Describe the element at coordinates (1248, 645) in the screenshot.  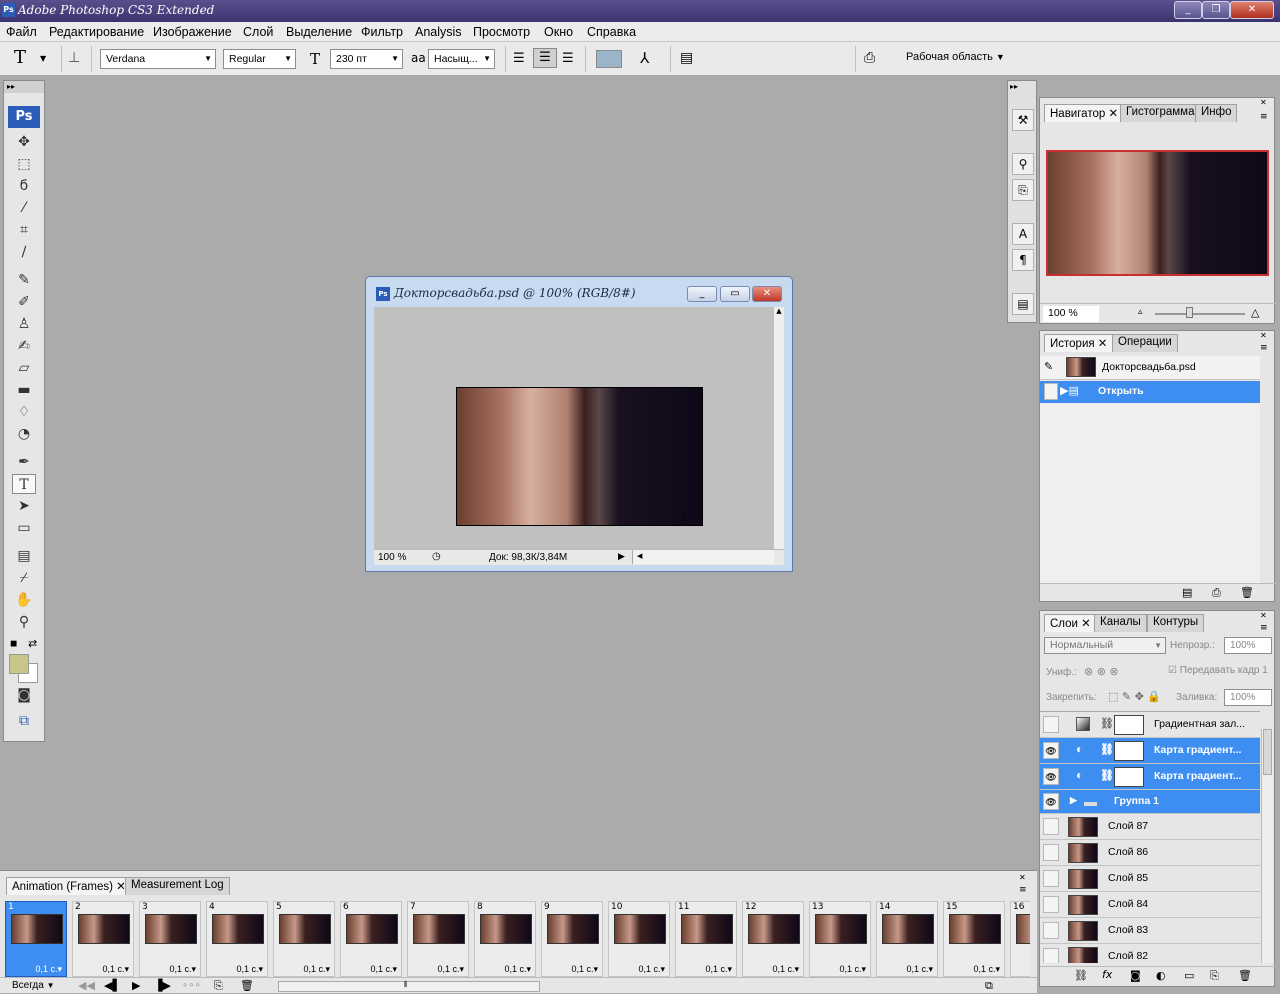
I see `opacity-field: 100%` at that location.